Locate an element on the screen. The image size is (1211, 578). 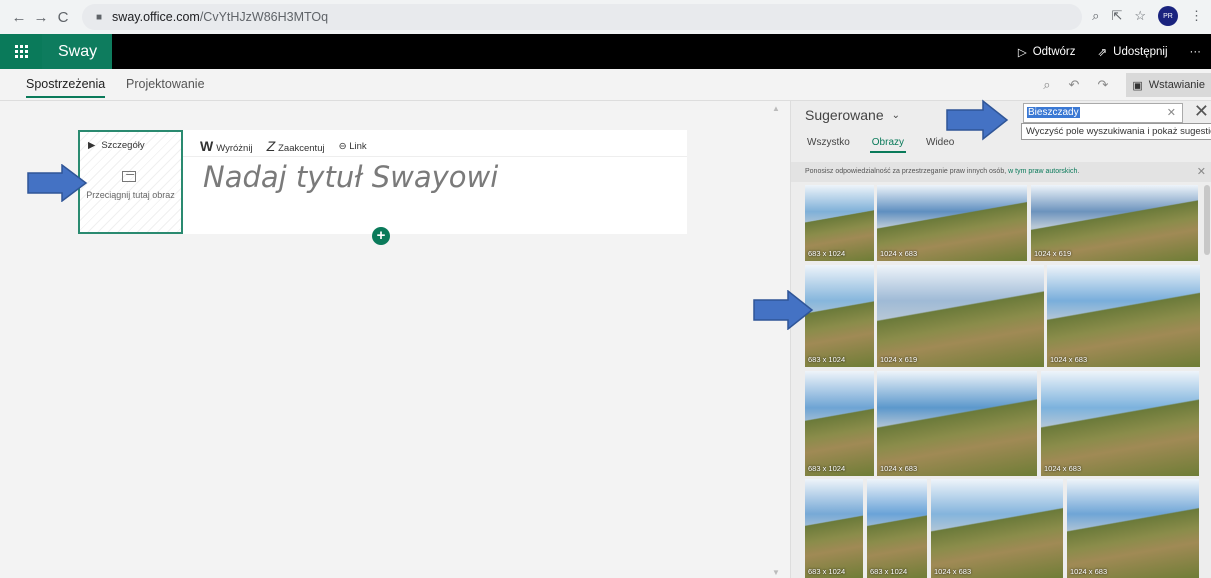
forward-icon: → is located at coordinates (41, 17).